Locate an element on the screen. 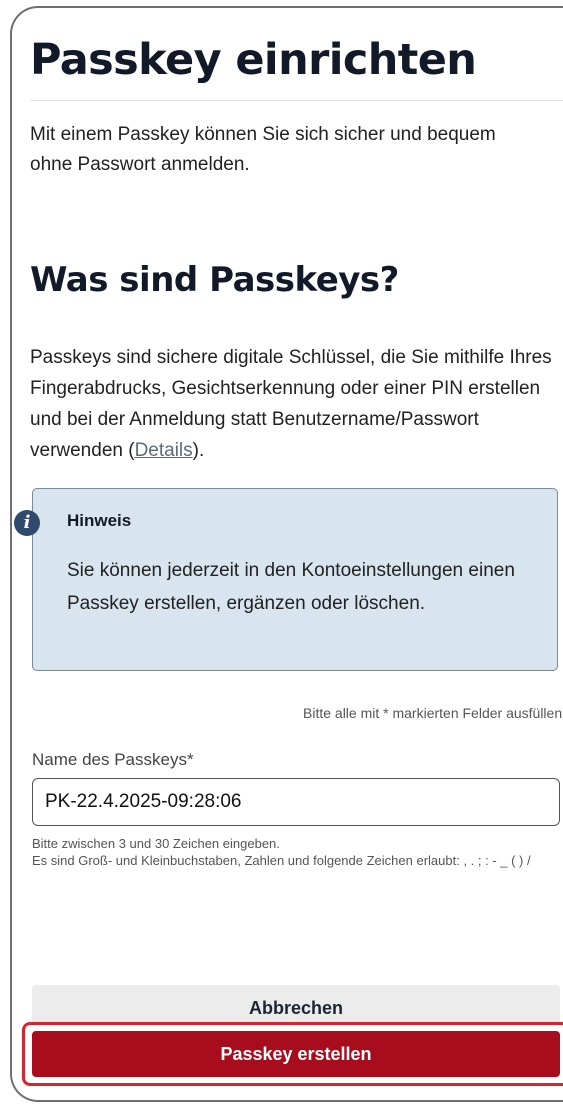 The height and width of the screenshot is (1105, 563). create-passkey-button: Passkey erstellen is located at coordinates (296, 1054).